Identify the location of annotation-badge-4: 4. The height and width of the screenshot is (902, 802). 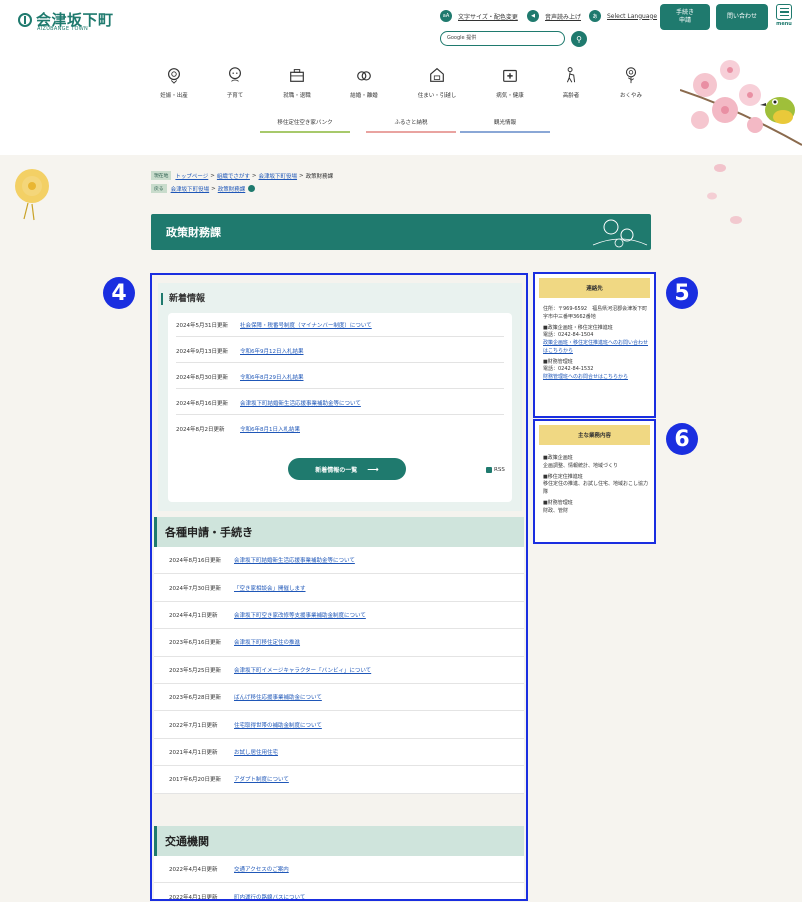
(119, 293).